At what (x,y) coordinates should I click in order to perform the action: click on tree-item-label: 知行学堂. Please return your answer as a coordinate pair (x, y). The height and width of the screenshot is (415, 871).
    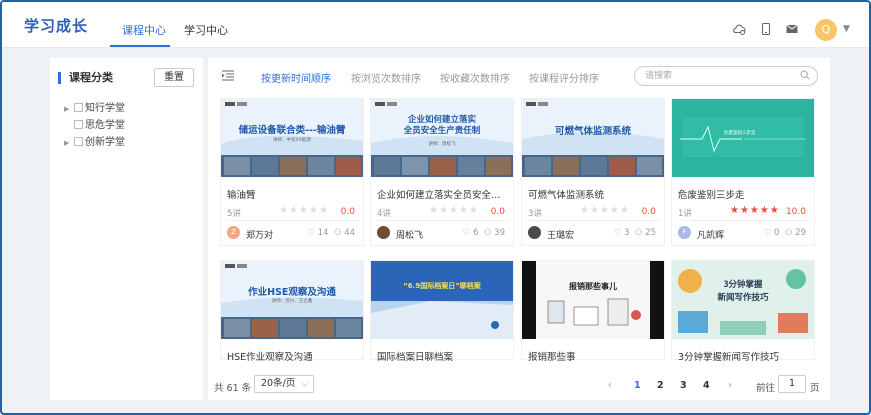
    Looking at the image, I should click on (105, 108).